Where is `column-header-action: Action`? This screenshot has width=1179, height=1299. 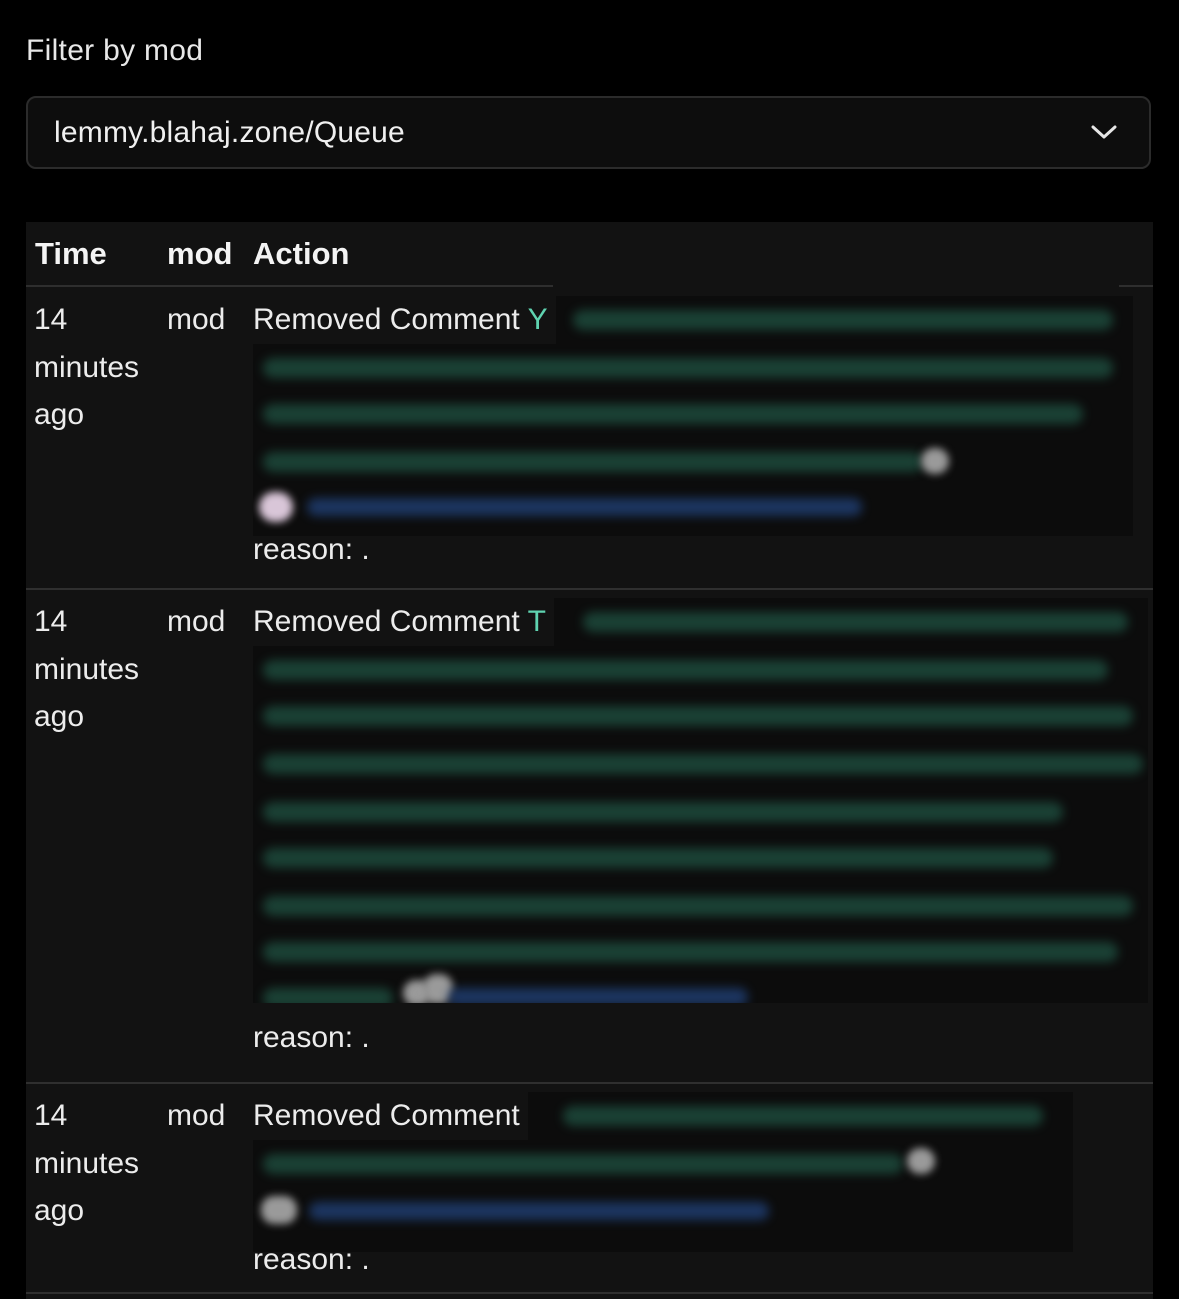
column-header-action: Action is located at coordinates (301, 253).